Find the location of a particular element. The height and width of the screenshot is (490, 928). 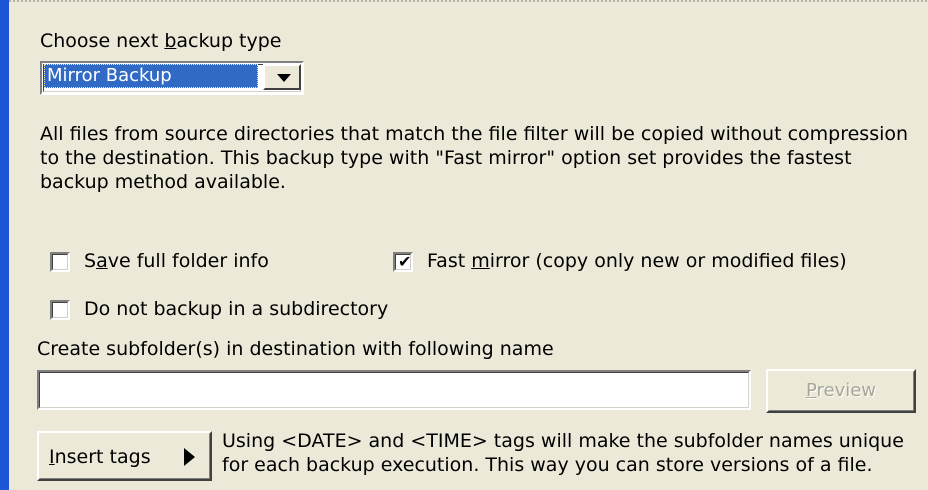

no-subdirectory-checkbox is located at coordinates (60, 310).